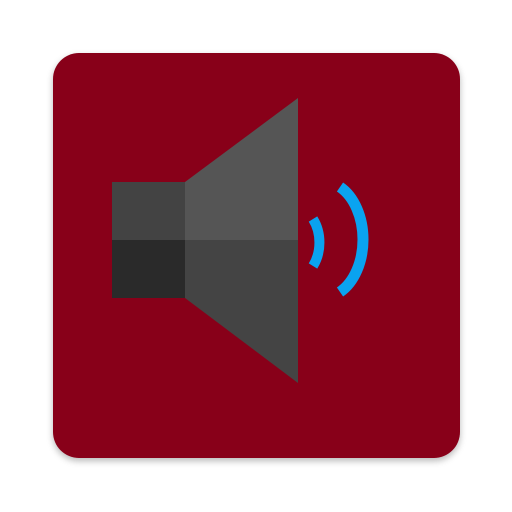  What do you see at coordinates (148, 211) in the screenshot?
I see `speaker-body-top` at bounding box center [148, 211].